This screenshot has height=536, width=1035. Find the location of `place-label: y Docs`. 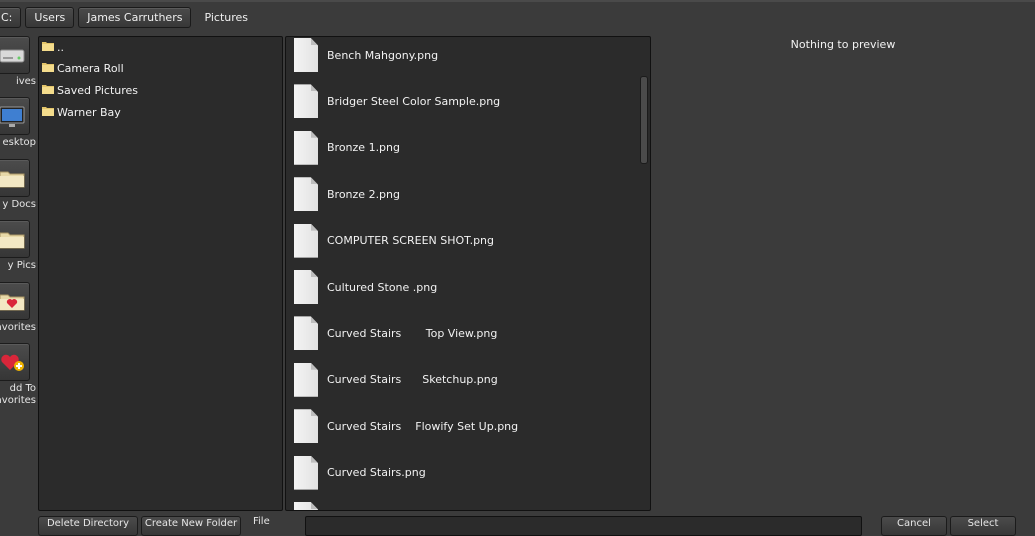

place-label: y Docs is located at coordinates (19, 204).